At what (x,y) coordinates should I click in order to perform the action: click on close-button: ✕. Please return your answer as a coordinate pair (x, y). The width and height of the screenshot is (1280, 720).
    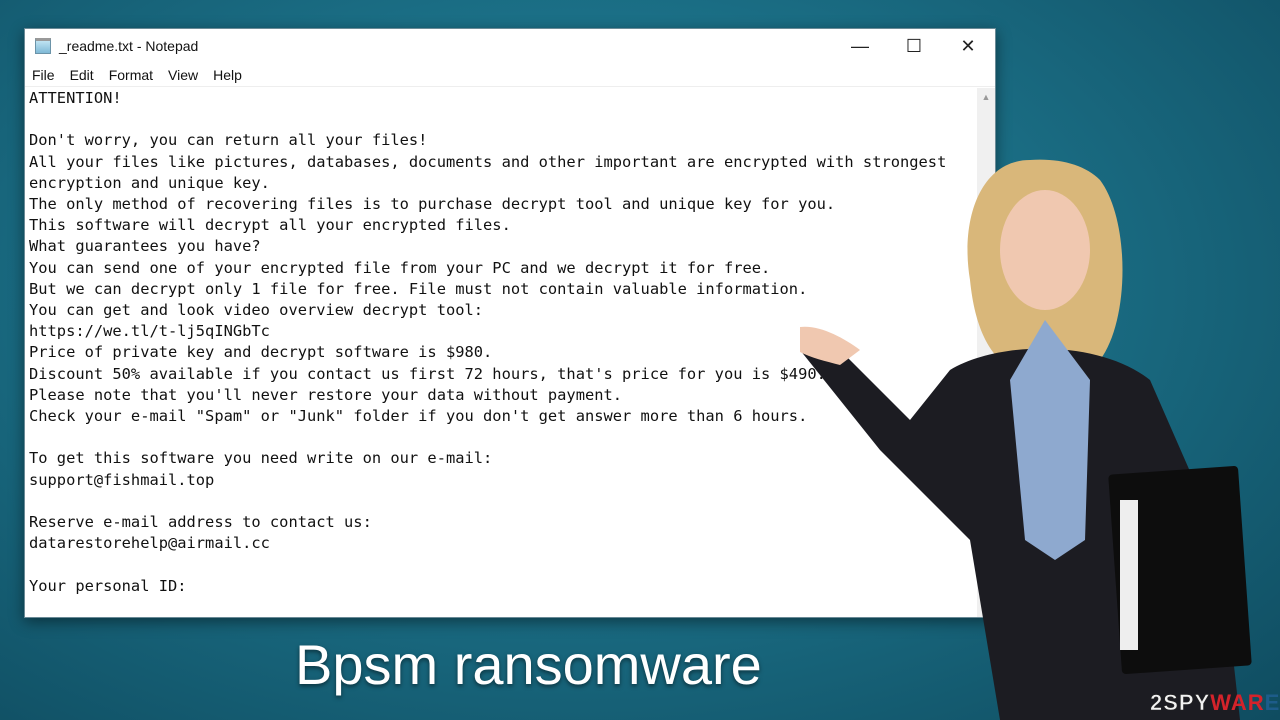
    Looking at the image, I should click on (968, 46).